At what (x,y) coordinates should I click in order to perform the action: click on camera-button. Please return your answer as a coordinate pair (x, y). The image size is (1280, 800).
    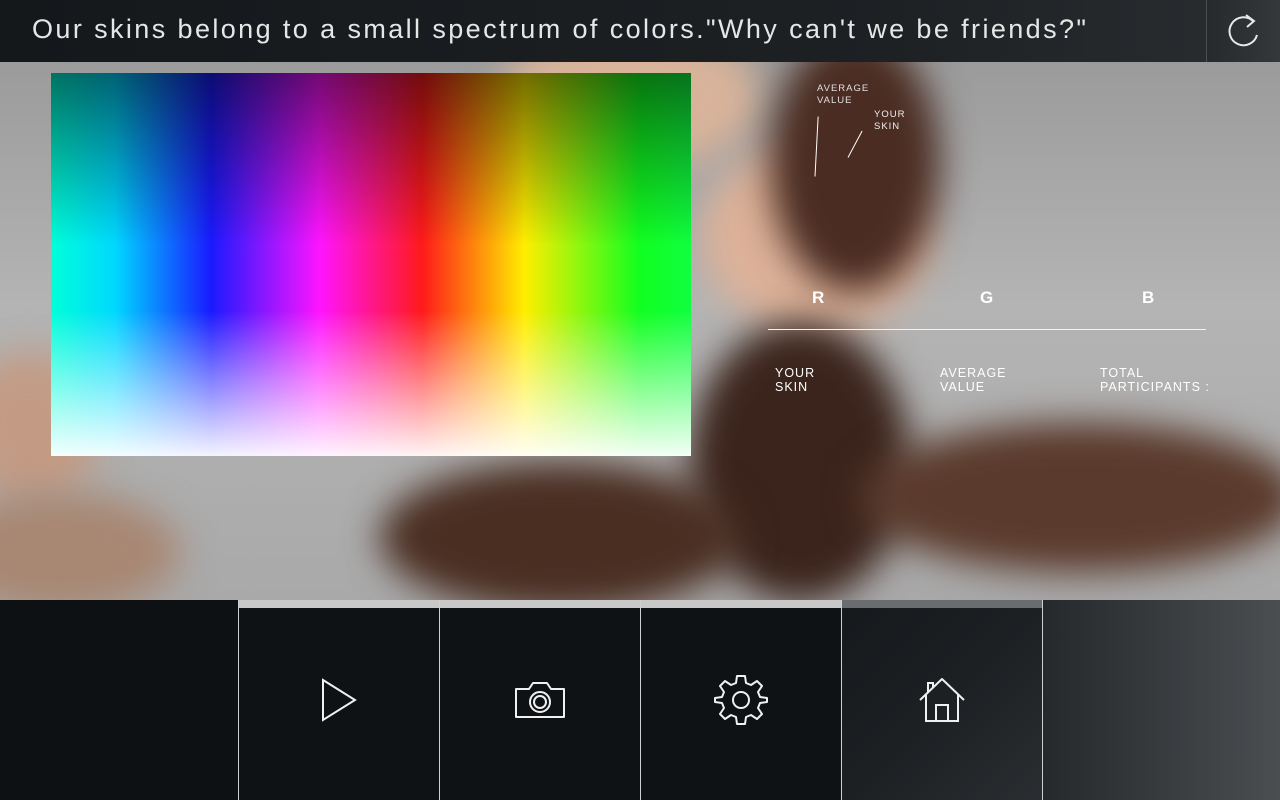
    Looking at the image, I should click on (539, 700).